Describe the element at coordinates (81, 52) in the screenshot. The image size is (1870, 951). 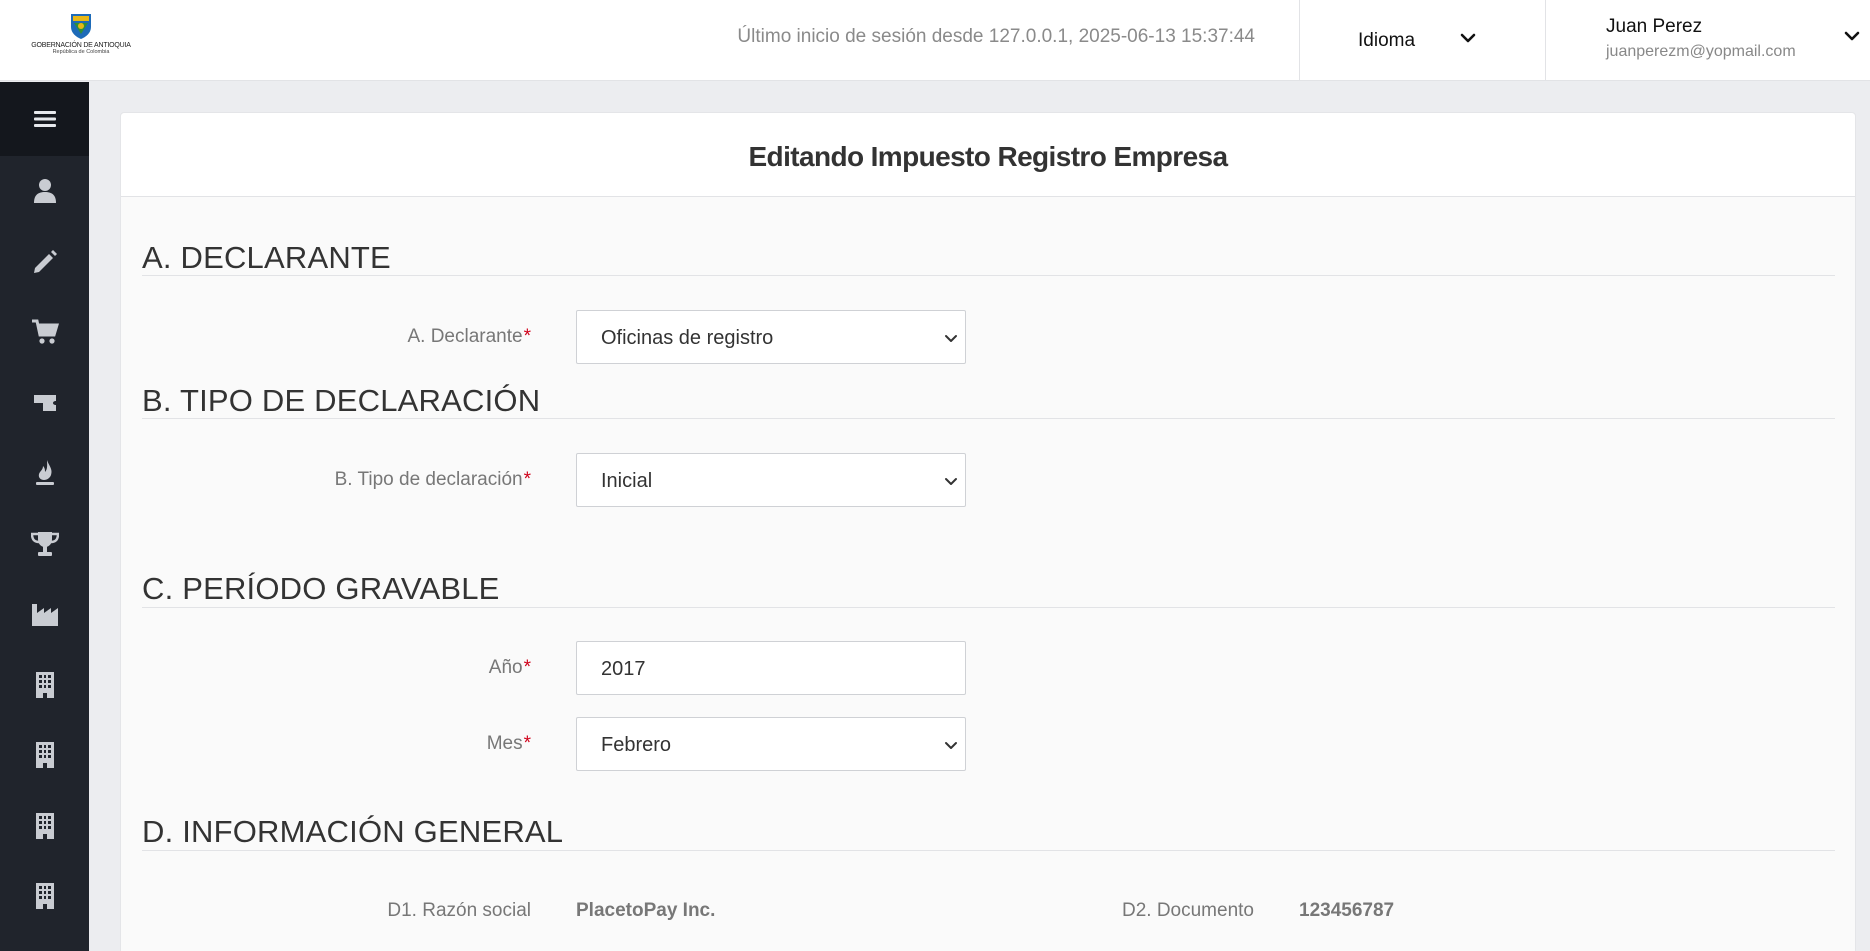
I see `logo-subtitle: República de Colombia` at that location.